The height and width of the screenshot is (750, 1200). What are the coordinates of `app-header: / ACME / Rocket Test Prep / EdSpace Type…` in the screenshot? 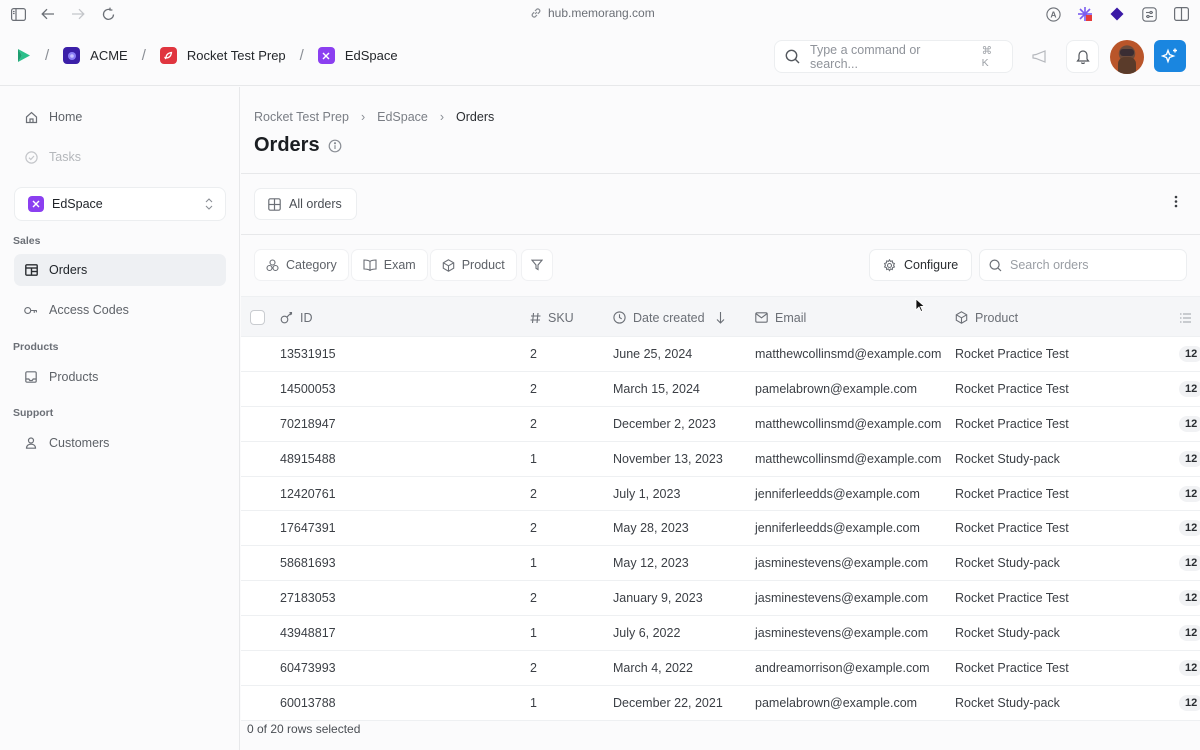 It's located at (600, 57).